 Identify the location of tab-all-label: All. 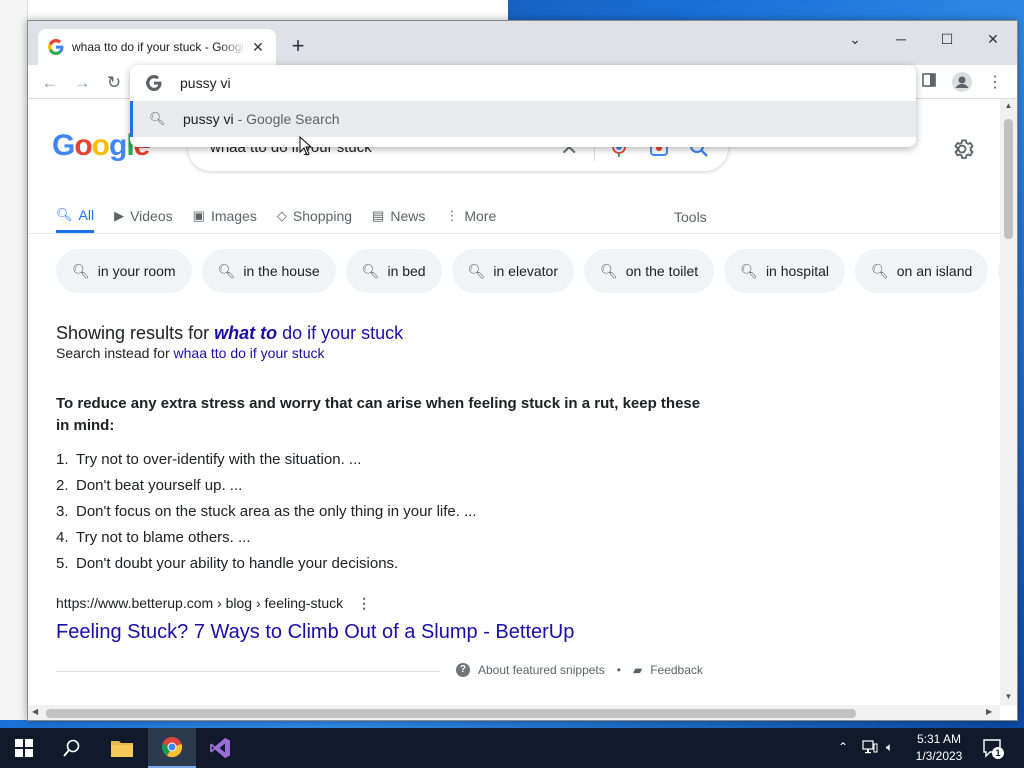
(86, 214).